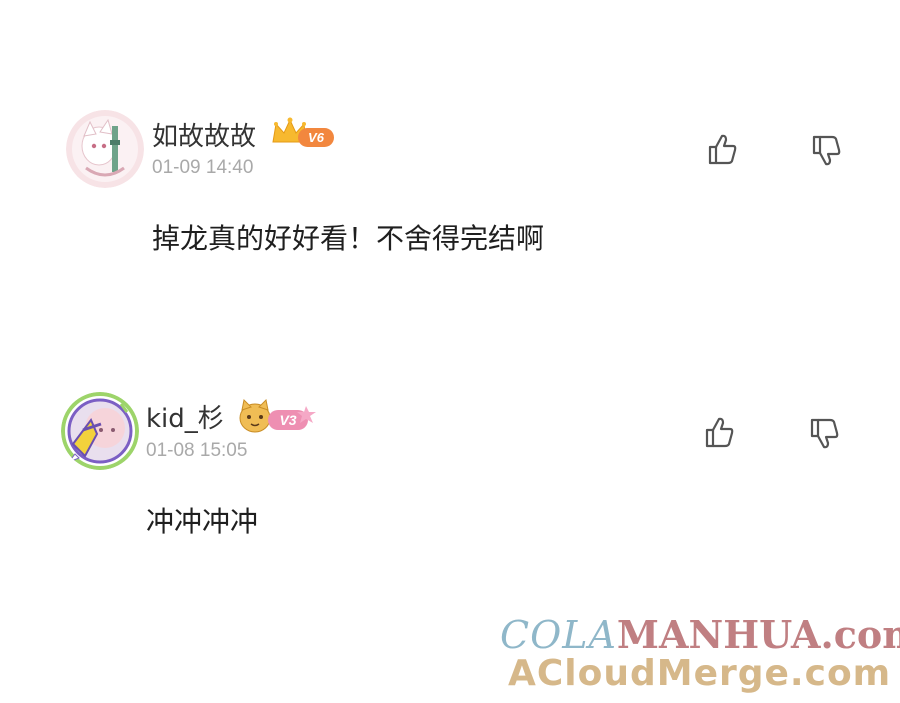 The height and width of the screenshot is (703, 900). I want to click on watermark-colamanhua: COLAMANHUA.com, so click(700, 634).